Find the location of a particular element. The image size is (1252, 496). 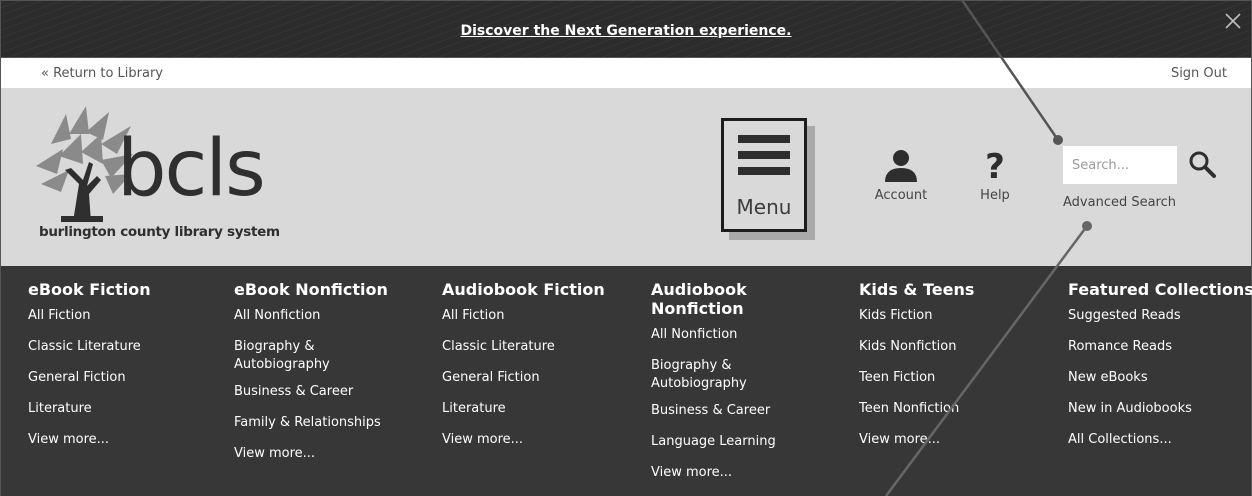

account-label: Account is located at coordinates (901, 195).